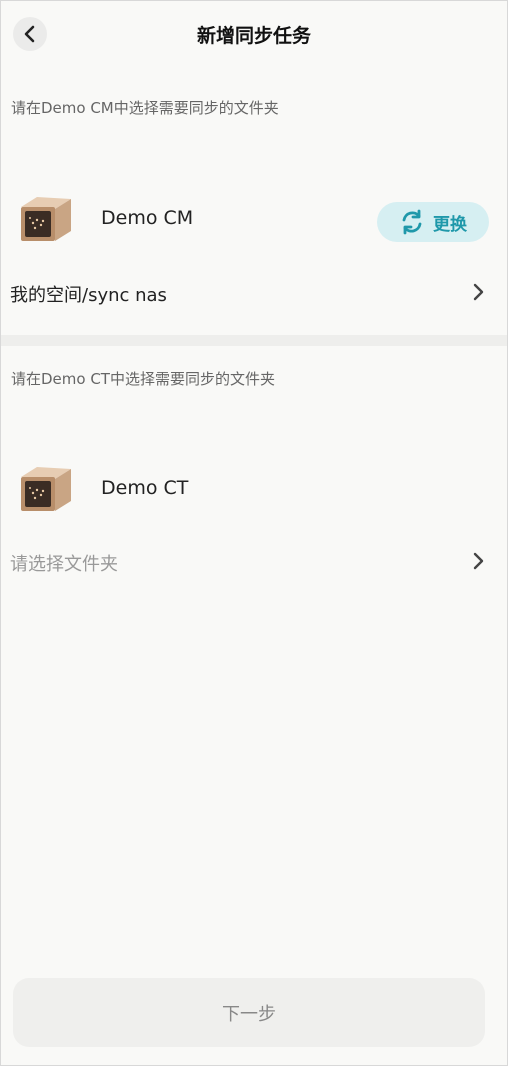  I want to click on source-device-name: Demo CM, so click(147, 218).